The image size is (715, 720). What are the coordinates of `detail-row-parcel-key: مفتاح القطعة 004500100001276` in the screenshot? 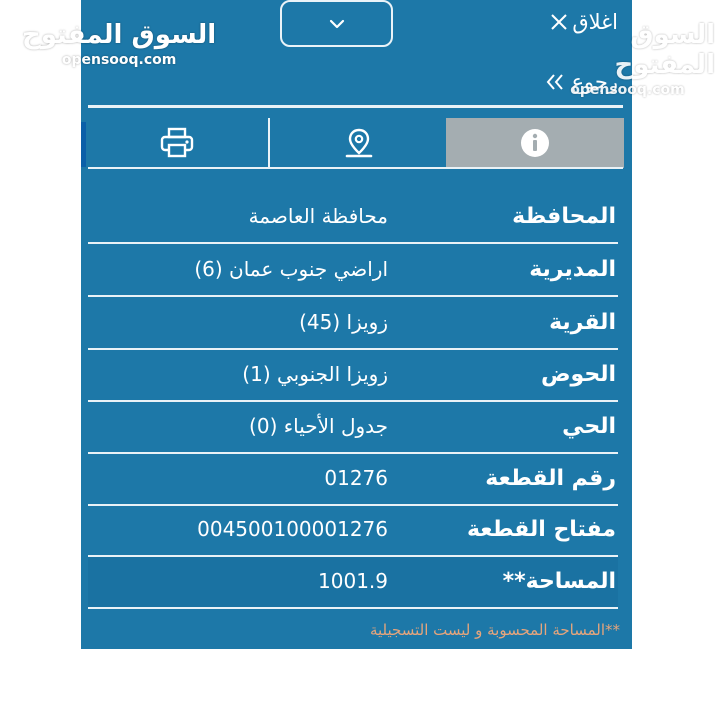 It's located at (353, 531).